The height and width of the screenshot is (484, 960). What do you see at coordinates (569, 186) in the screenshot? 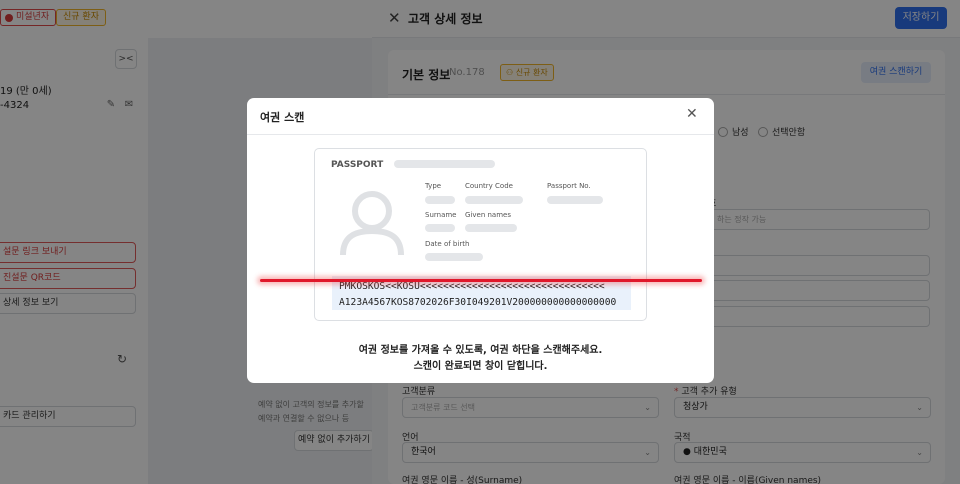
I see `passport-no-label: Passport No.` at bounding box center [569, 186].